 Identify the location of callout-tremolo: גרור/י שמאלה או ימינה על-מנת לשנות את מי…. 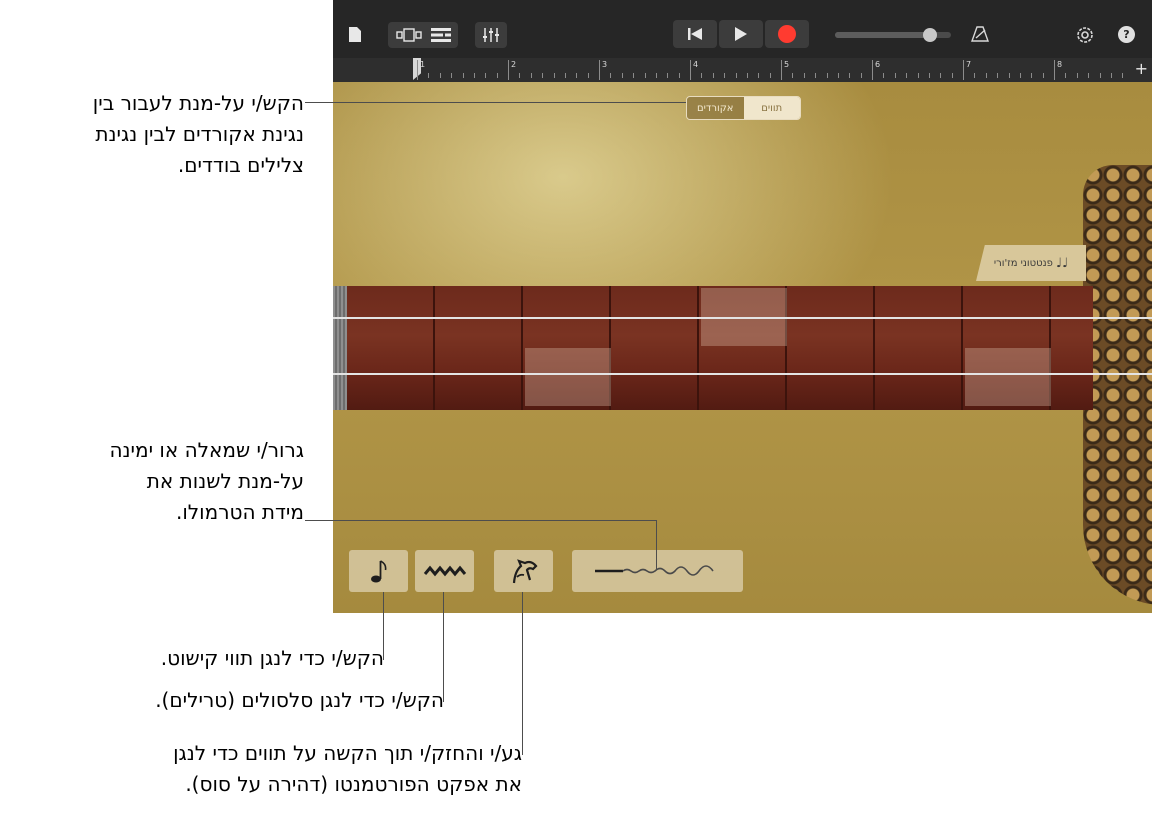
(206, 481).